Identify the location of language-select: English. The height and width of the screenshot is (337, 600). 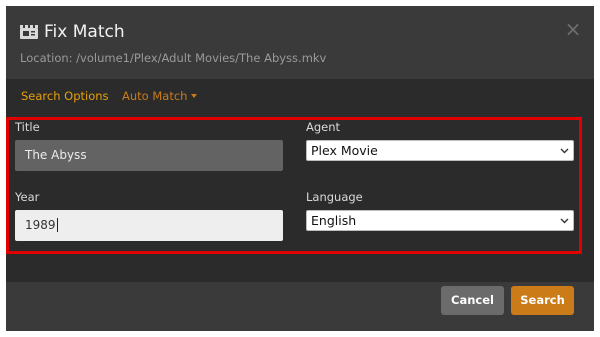
(440, 220).